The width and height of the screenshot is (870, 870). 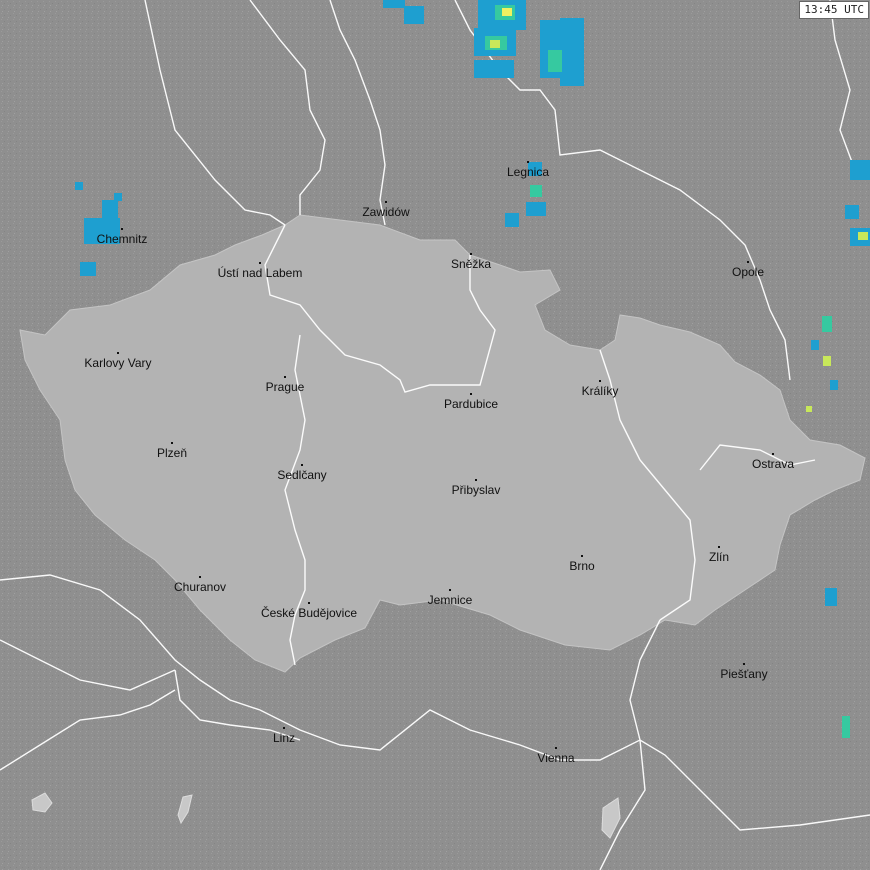 What do you see at coordinates (476, 490) in the screenshot?
I see `city-label: Přibyslav` at bounding box center [476, 490].